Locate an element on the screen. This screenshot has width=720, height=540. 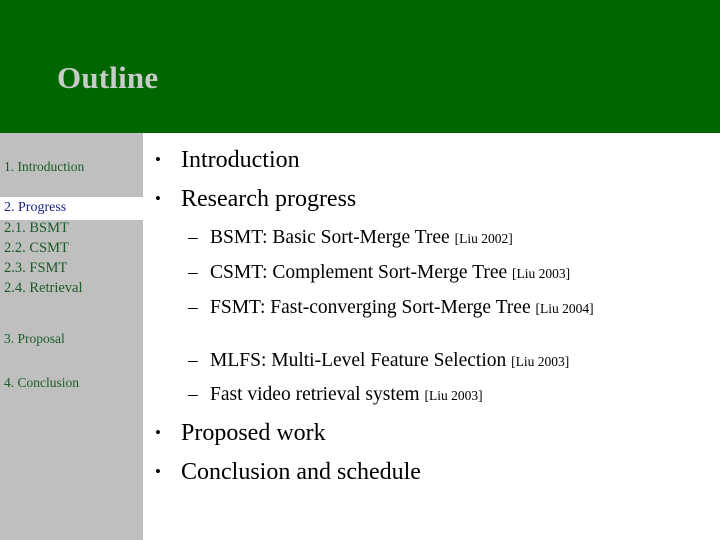
citation-reference: [Liu 2004] is located at coordinates (564, 308).